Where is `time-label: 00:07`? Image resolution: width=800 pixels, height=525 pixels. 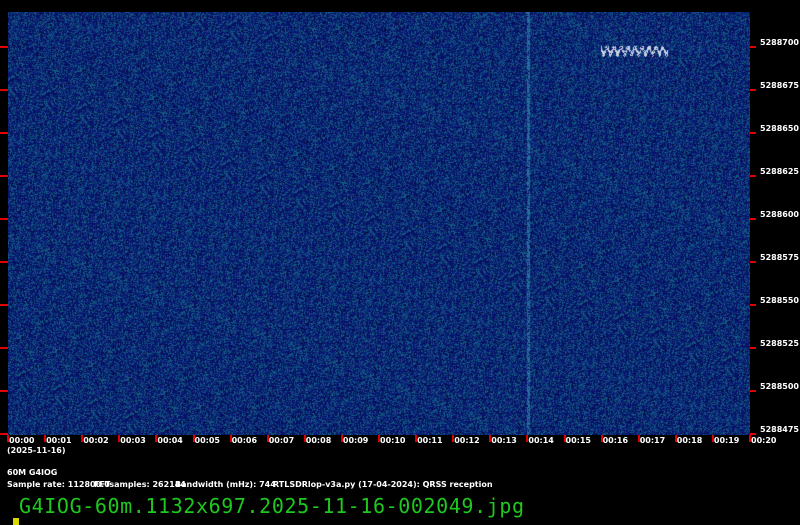 time-label: 00:07 is located at coordinates (281, 440).